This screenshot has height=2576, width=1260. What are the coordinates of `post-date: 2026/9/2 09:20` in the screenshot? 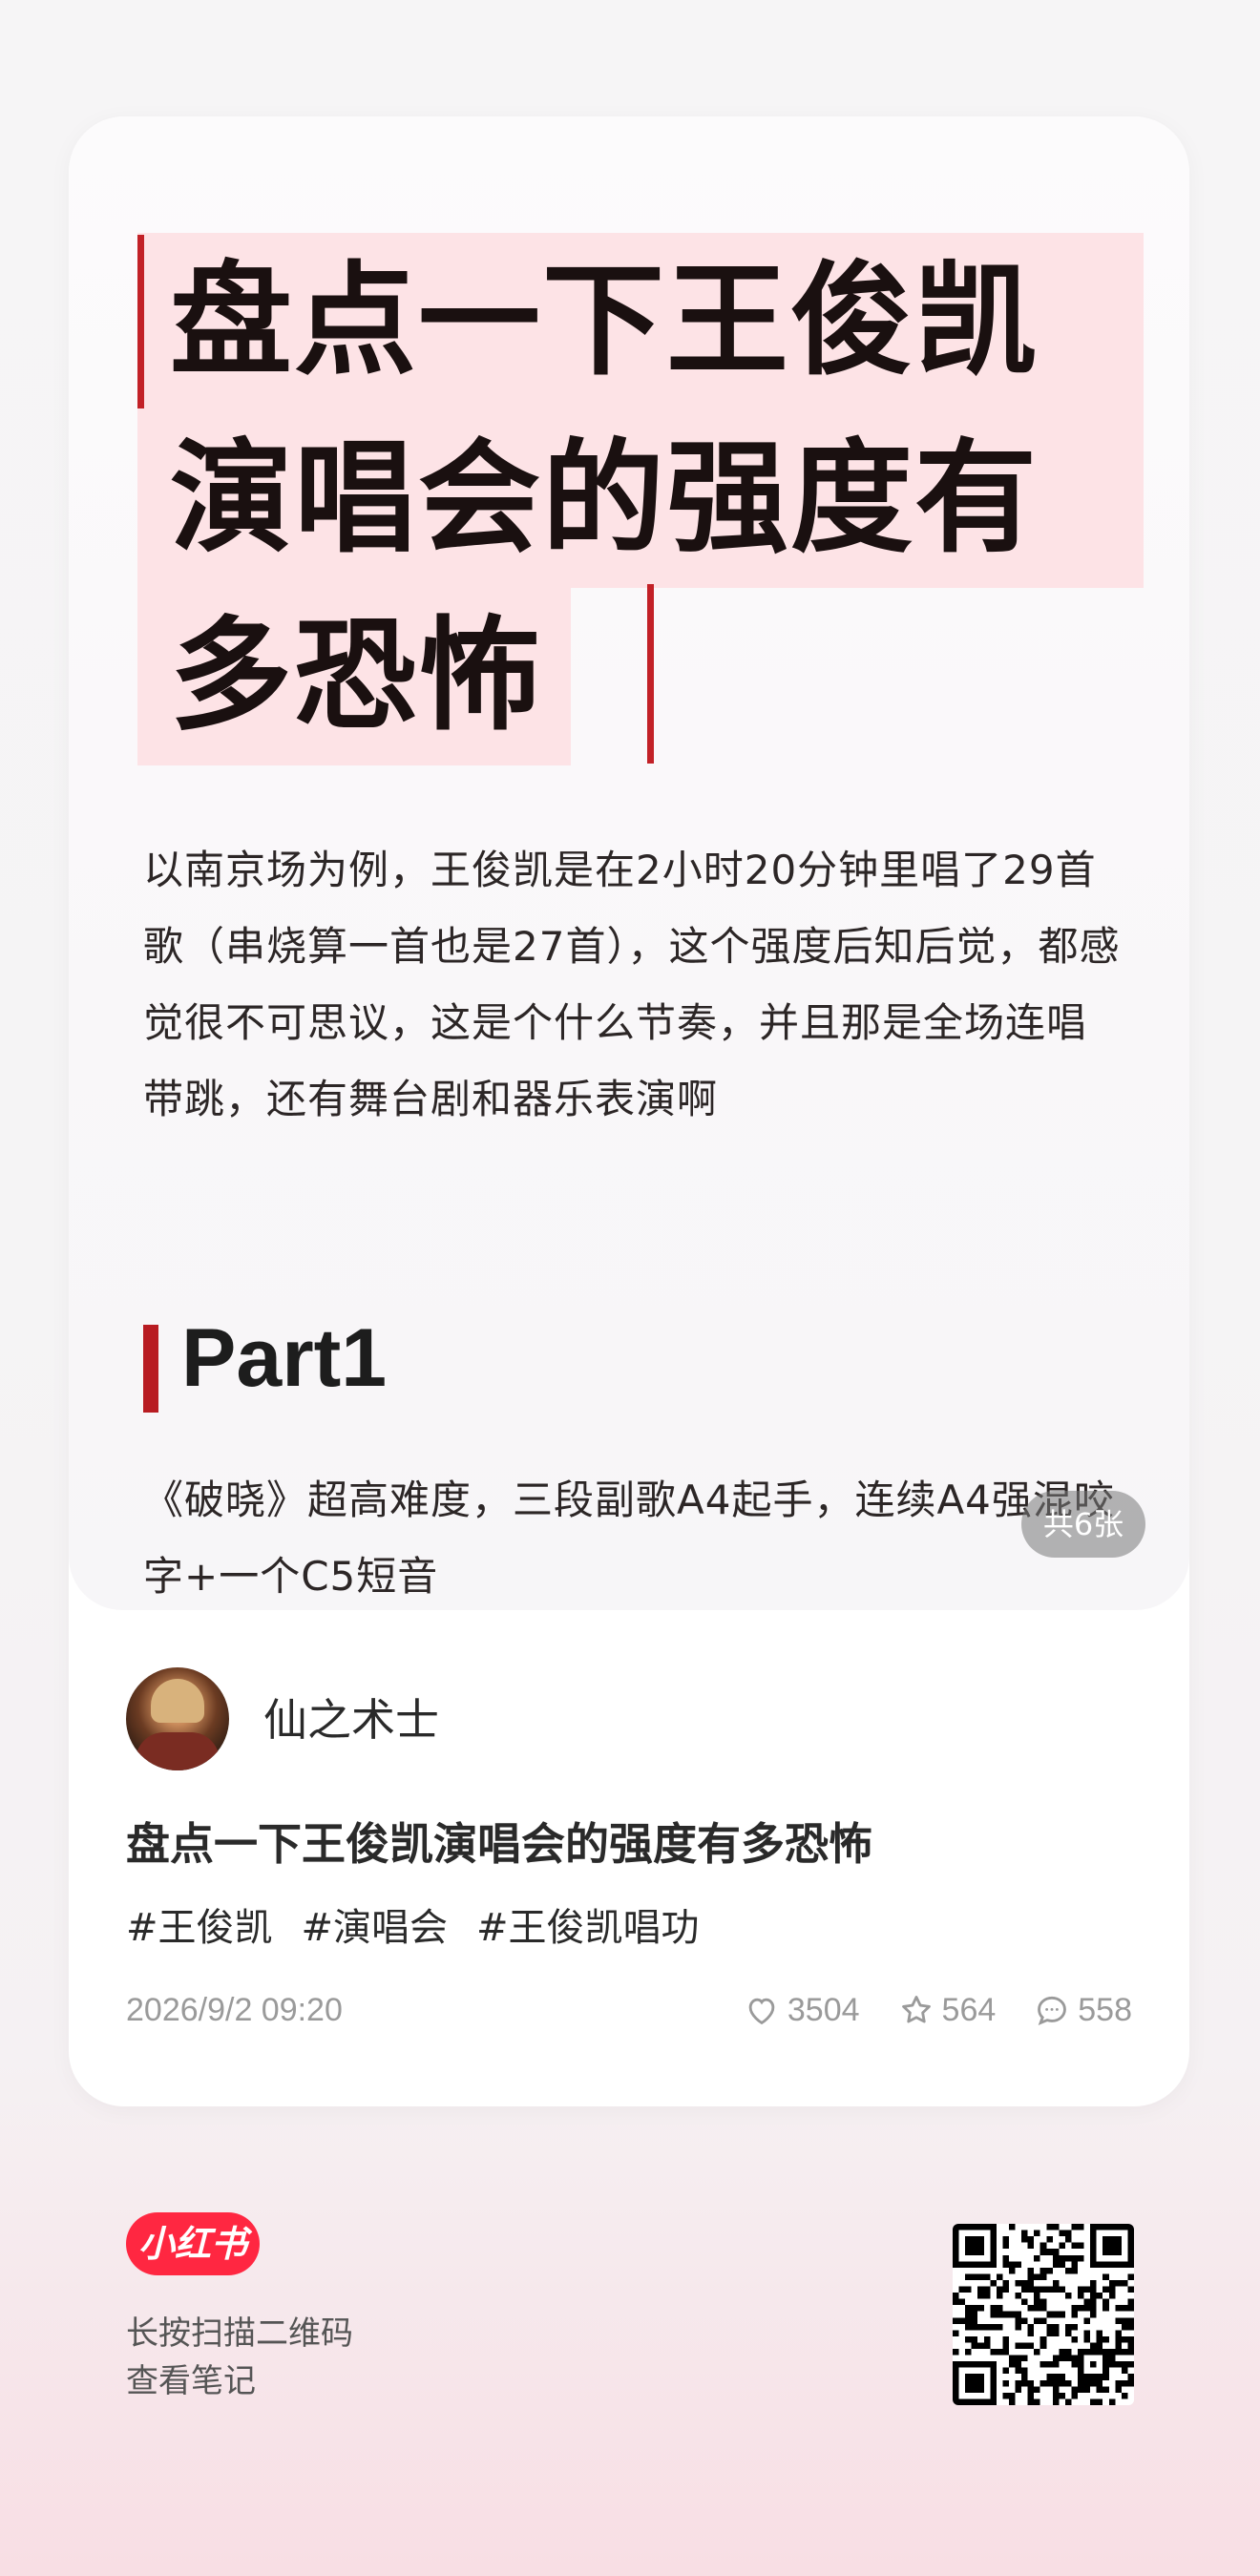 It's located at (235, 2010).